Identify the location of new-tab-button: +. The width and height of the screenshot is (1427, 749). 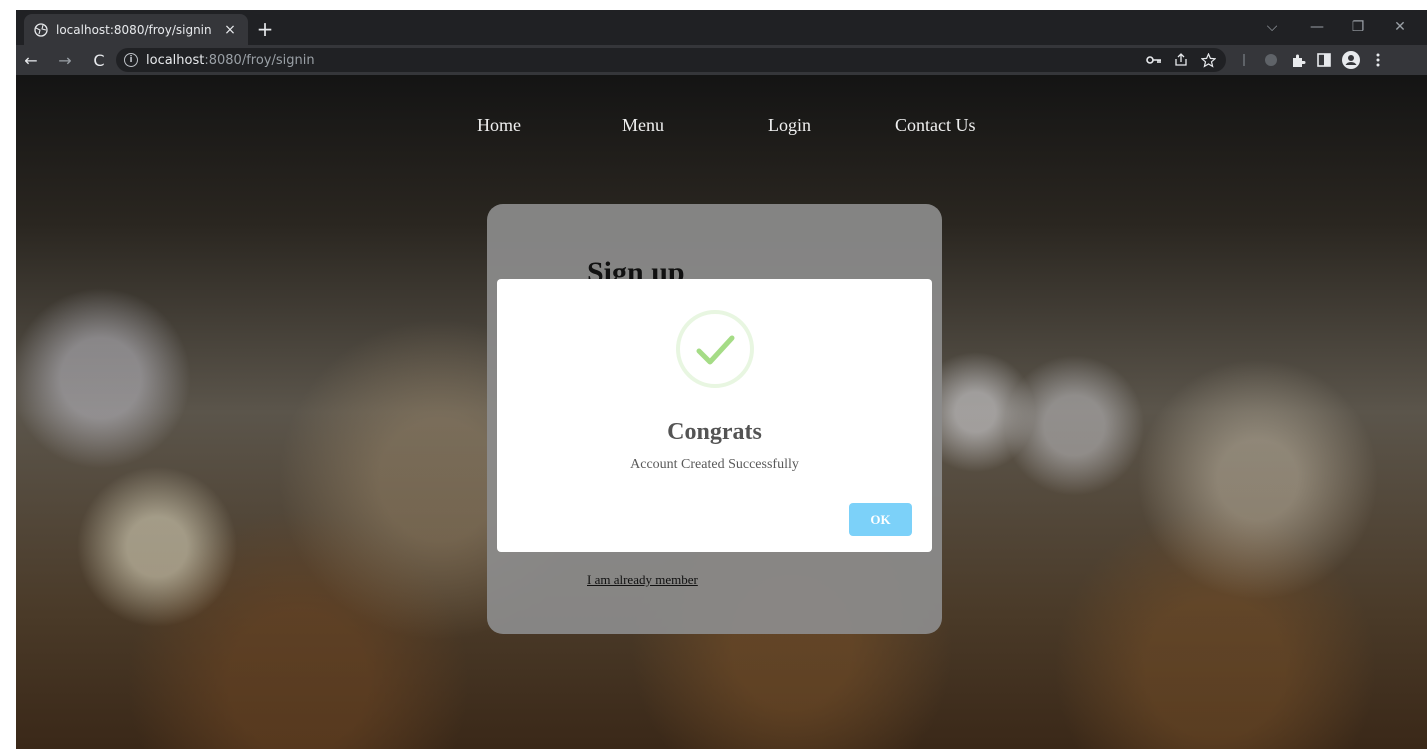
(265, 29).